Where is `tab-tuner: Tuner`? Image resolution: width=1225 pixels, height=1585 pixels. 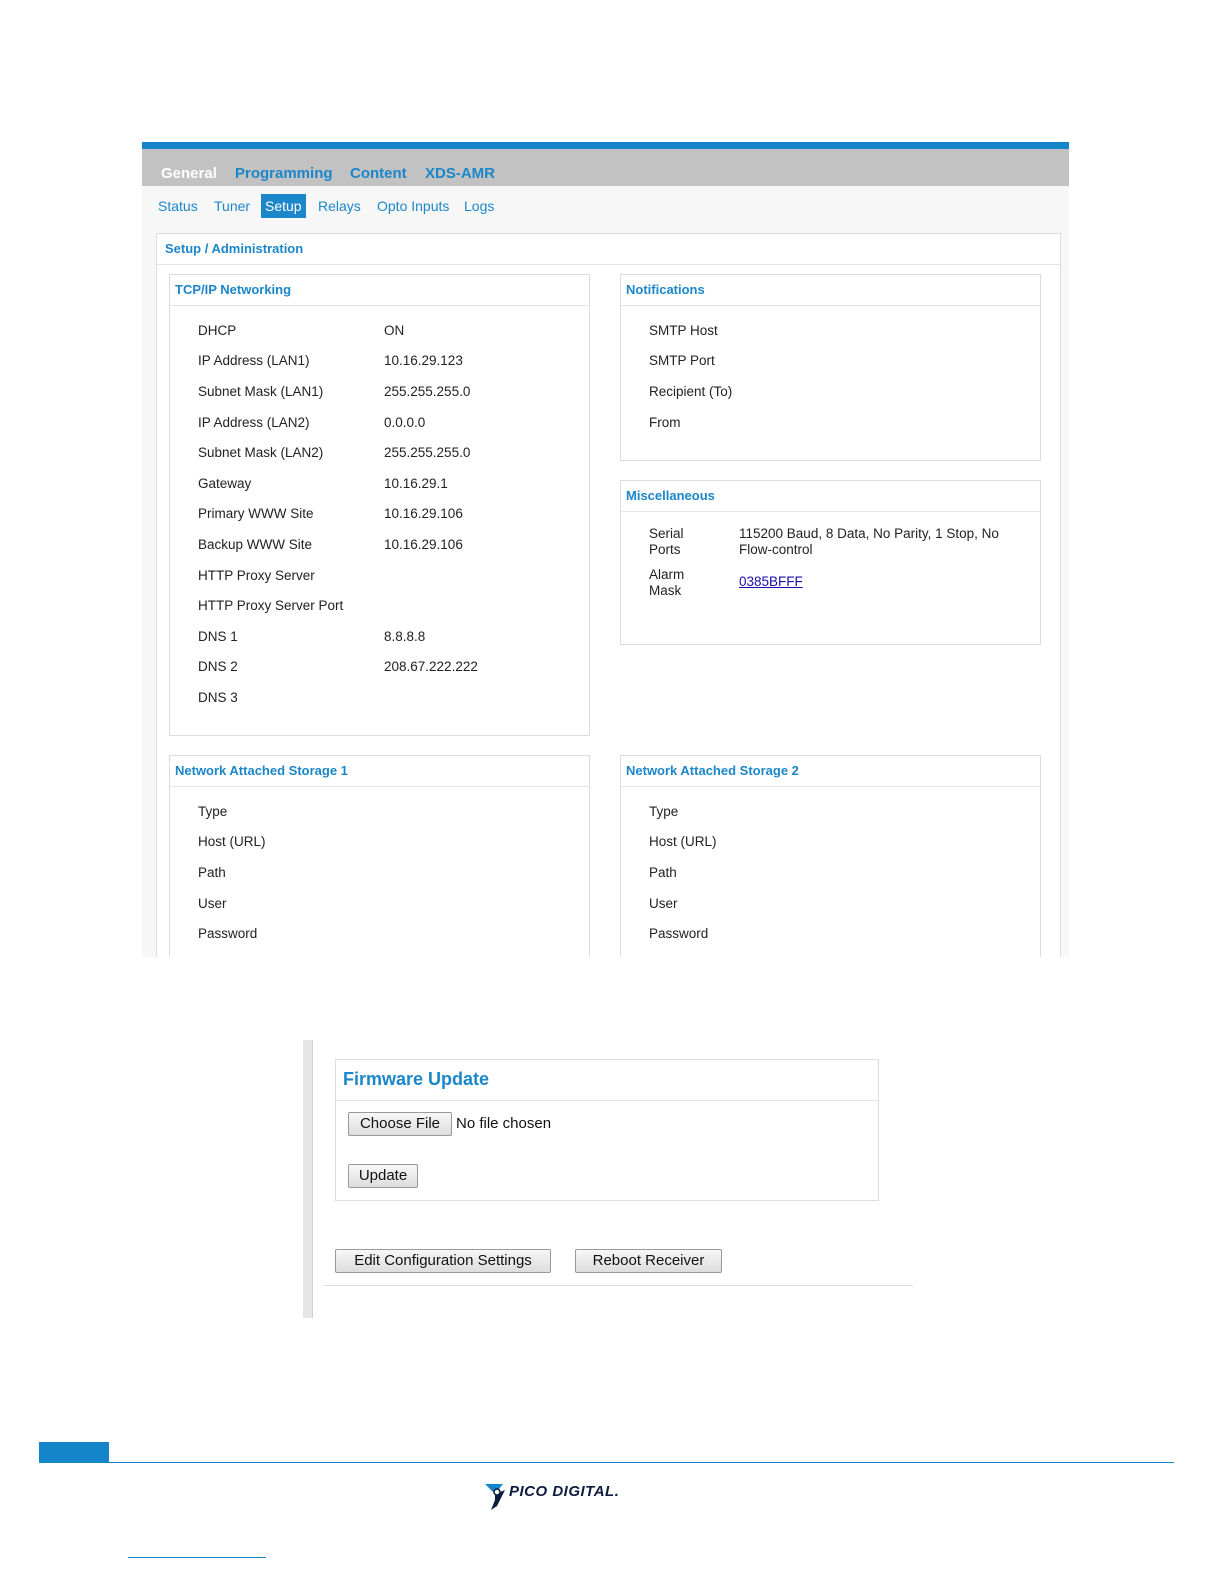
tab-tuner: Tuner is located at coordinates (232, 206).